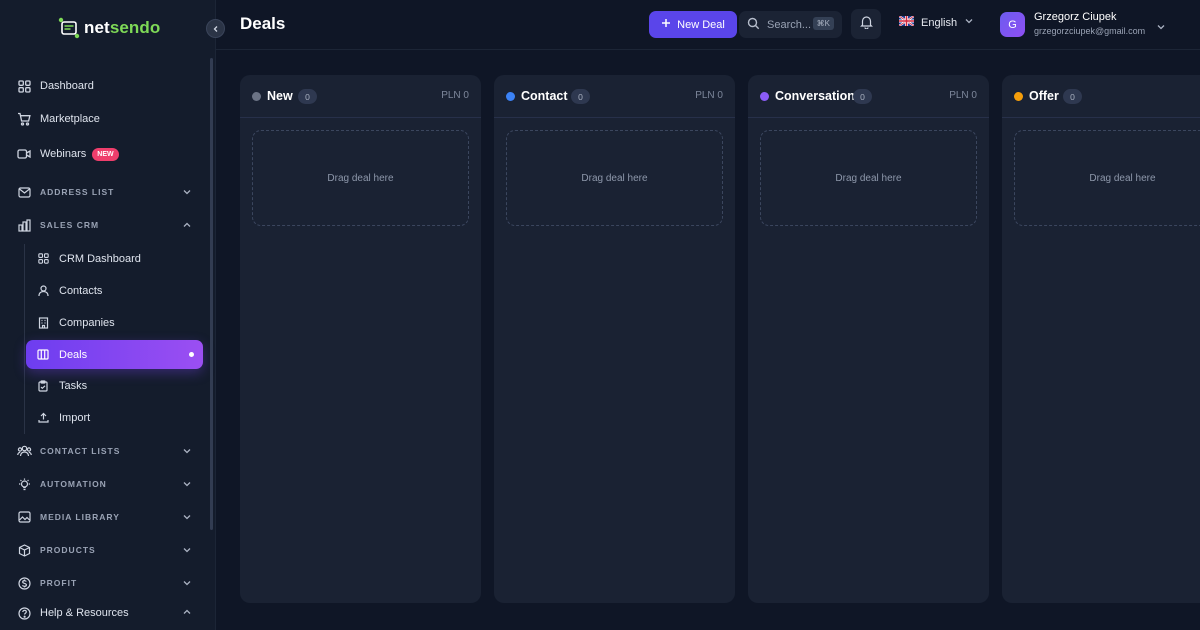 The height and width of the screenshot is (630, 1200). I want to click on sidebar-item-marketplace: Marketplace, so click(108, 119).